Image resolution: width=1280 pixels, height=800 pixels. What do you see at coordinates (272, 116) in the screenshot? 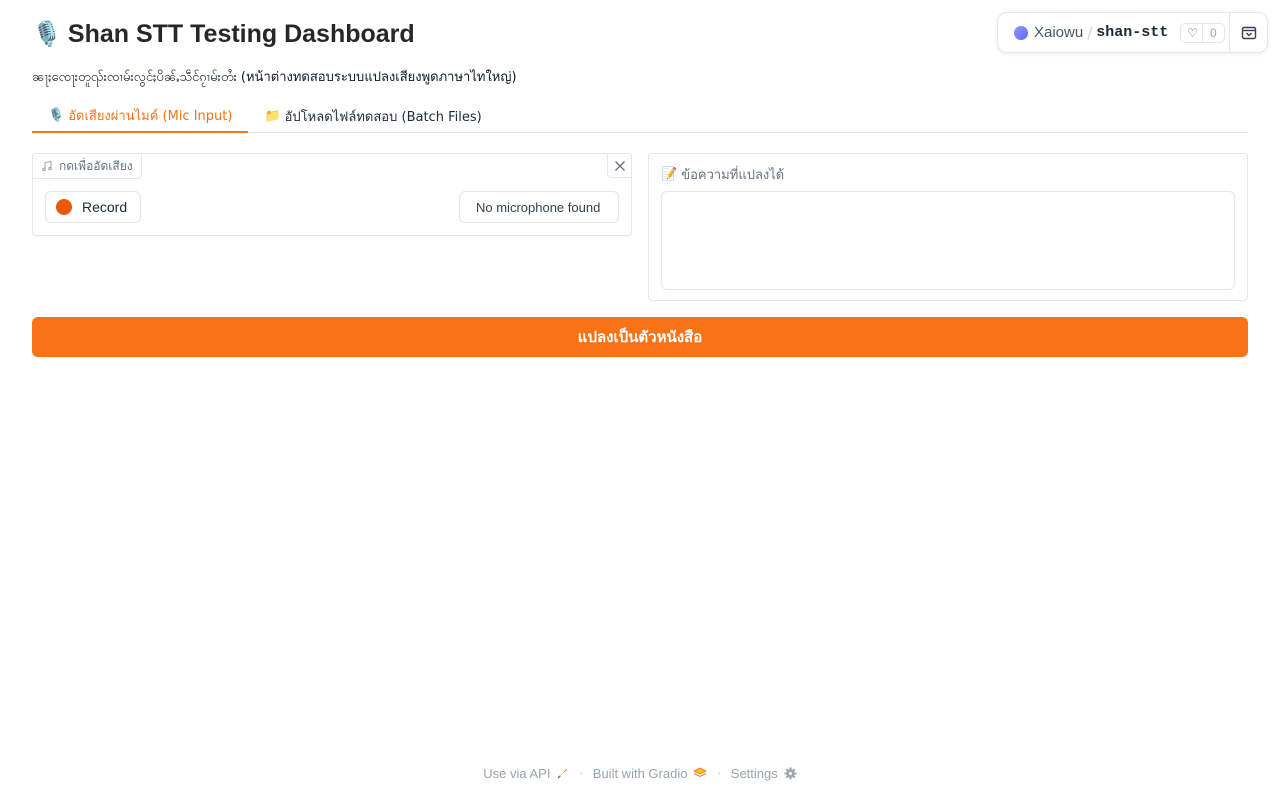
I see `folder-icon: 📁` at bounding box center [272, 116].